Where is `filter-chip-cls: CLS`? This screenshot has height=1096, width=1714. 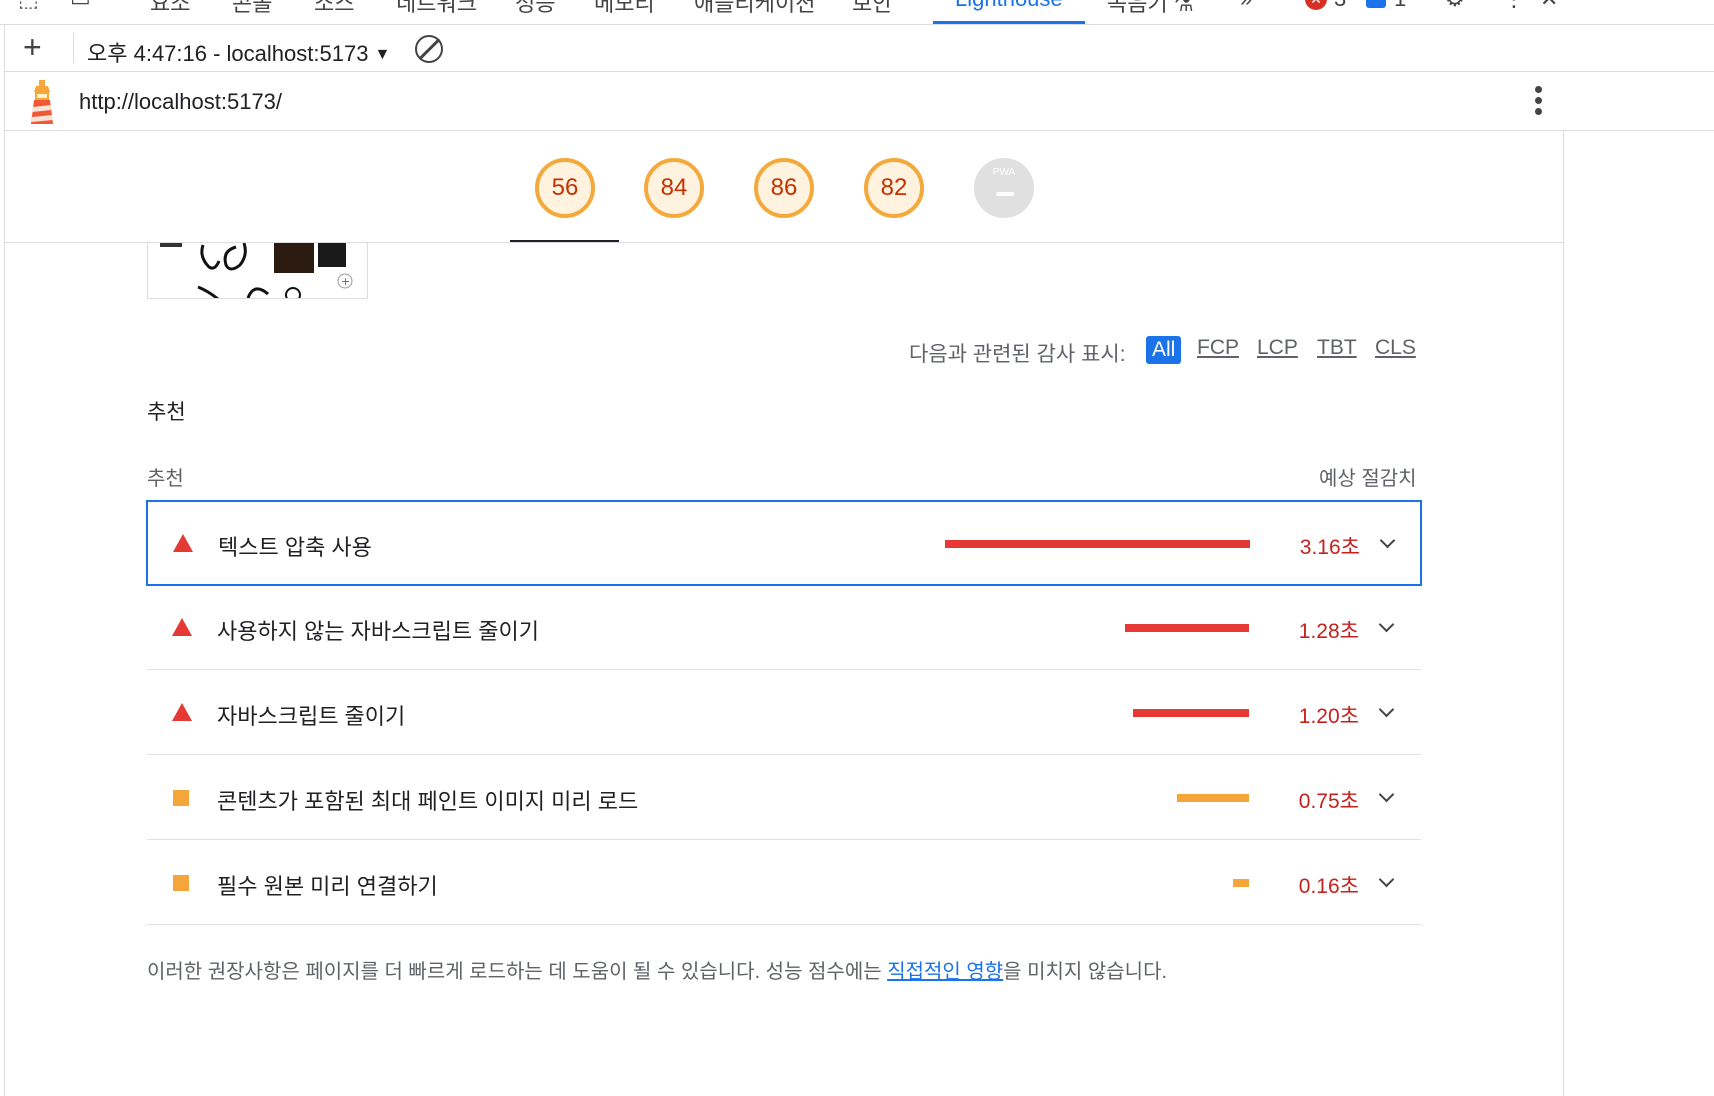
filter-chip-cls: CLS is located at coordinates (1395, 348).